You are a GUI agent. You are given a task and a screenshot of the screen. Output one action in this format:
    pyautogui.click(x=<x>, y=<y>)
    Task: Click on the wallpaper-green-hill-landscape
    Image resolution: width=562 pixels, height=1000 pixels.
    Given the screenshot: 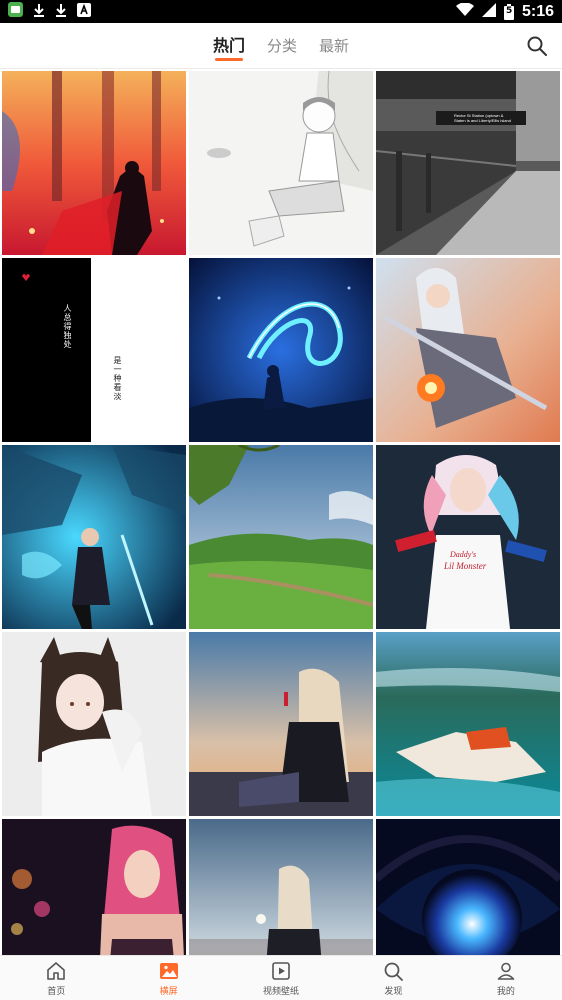 What is the action you would take?
    pyautogui.click(x=281, y=537)
    